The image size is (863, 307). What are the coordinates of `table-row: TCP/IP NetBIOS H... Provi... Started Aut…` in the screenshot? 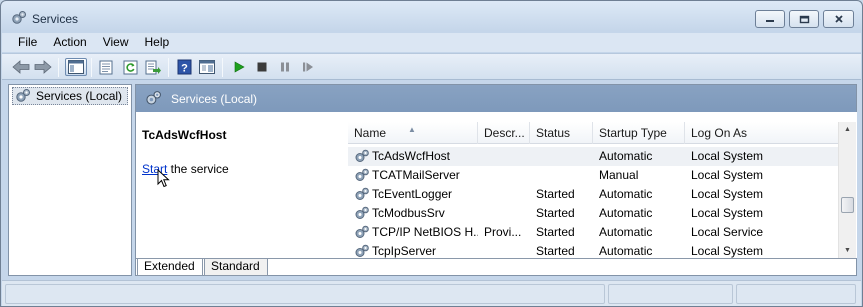 It's located at (593, 232).